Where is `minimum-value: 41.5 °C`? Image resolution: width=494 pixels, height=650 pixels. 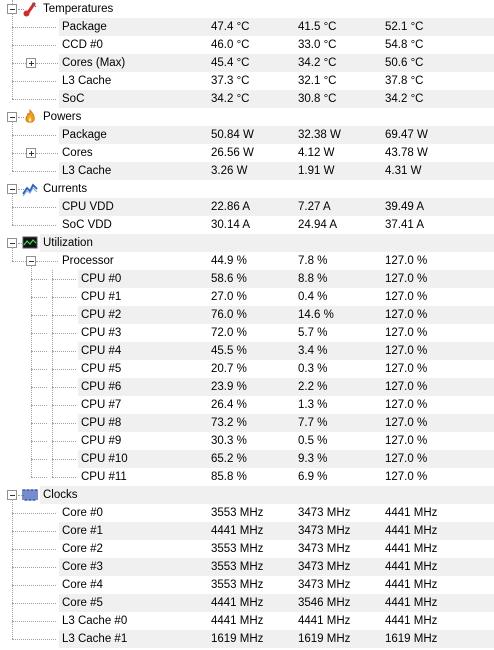 minimum-value: 41.5 °C is located at coordinates (317, 27).